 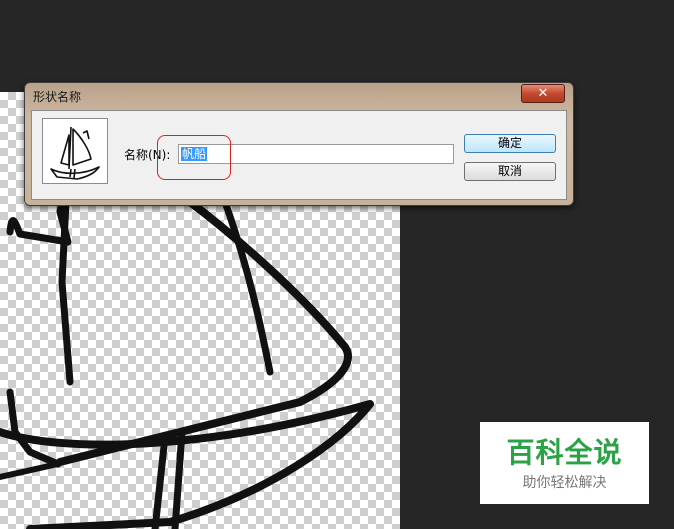 I want to click on close-button: ✕, so click(x=543, y=93).